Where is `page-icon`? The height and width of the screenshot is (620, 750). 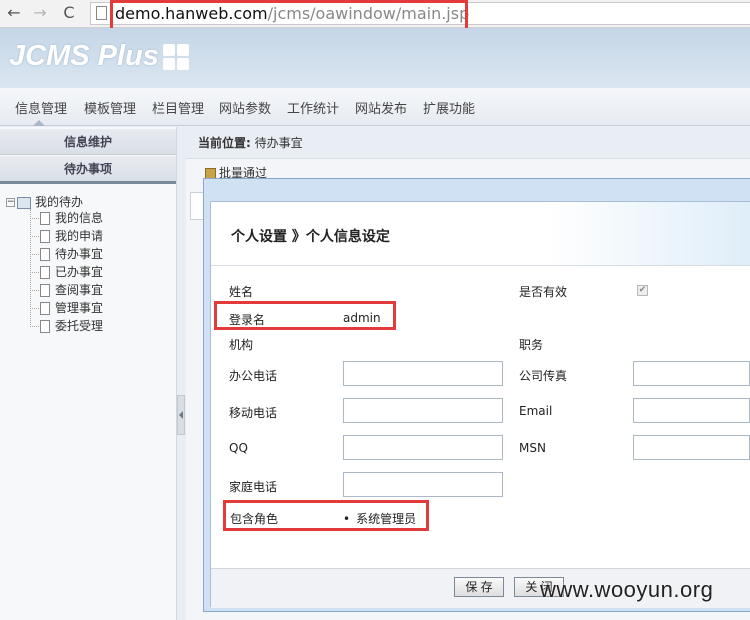
page-icon is located at coordinates (101, 13).